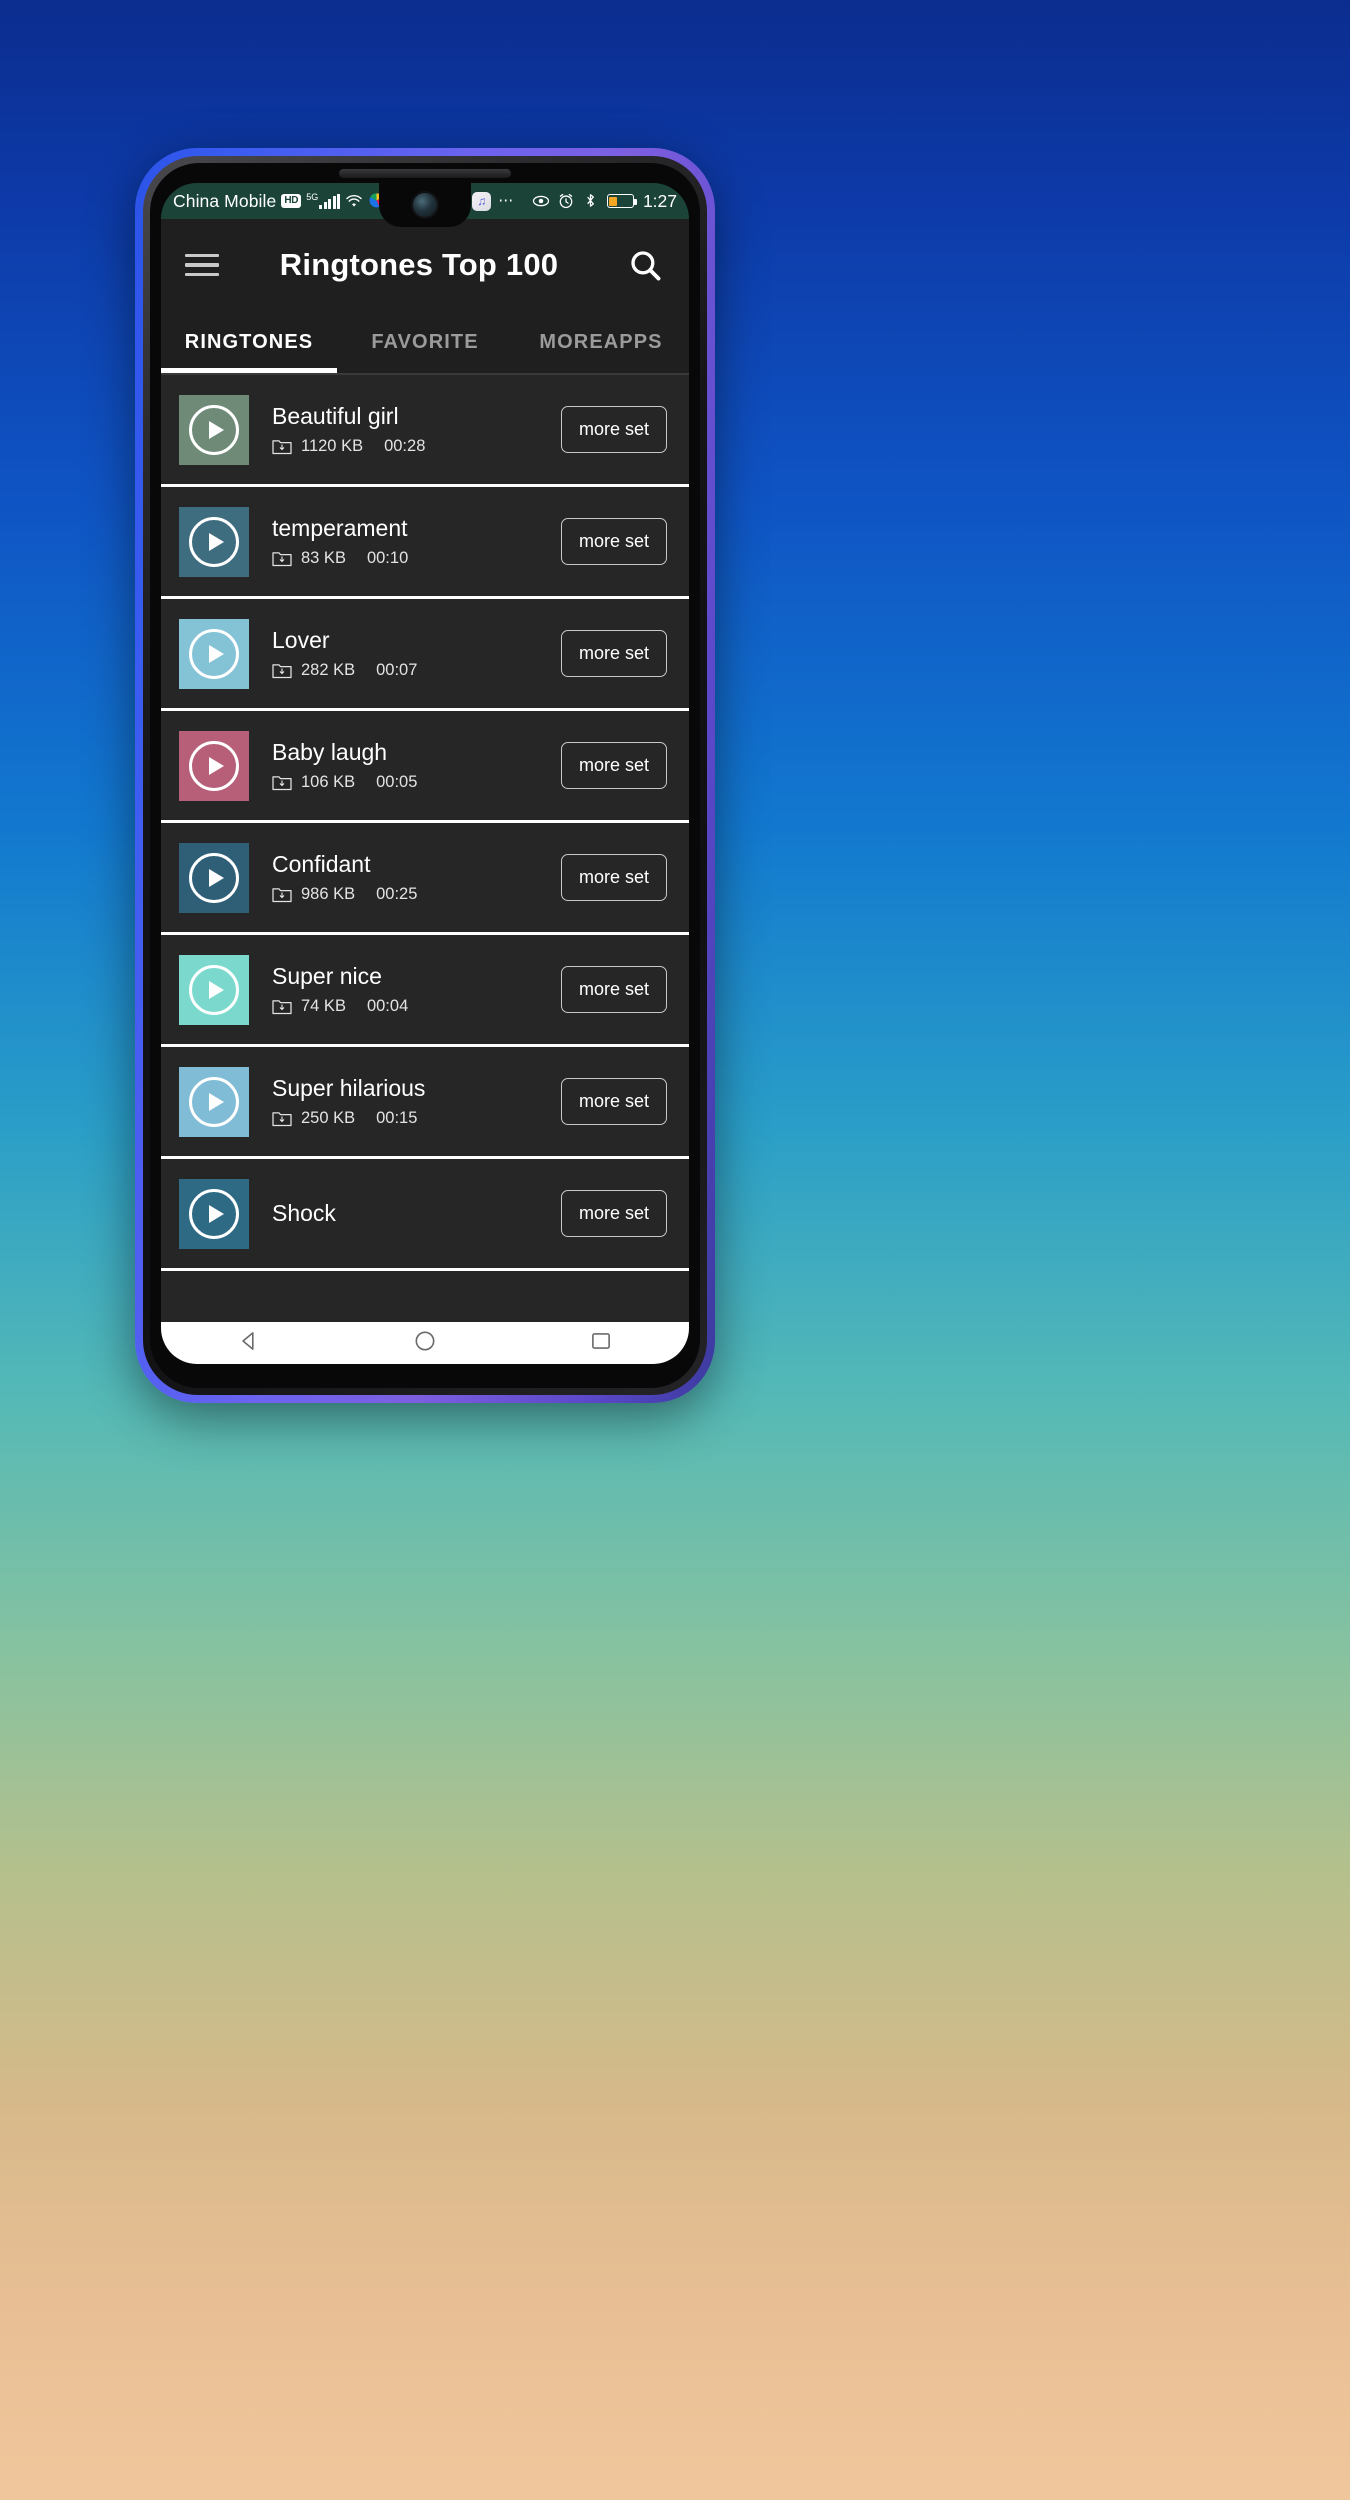  I want to click on tab-bar: RINGTONES FAVORITE MOREAPPS, so click(425, 342).